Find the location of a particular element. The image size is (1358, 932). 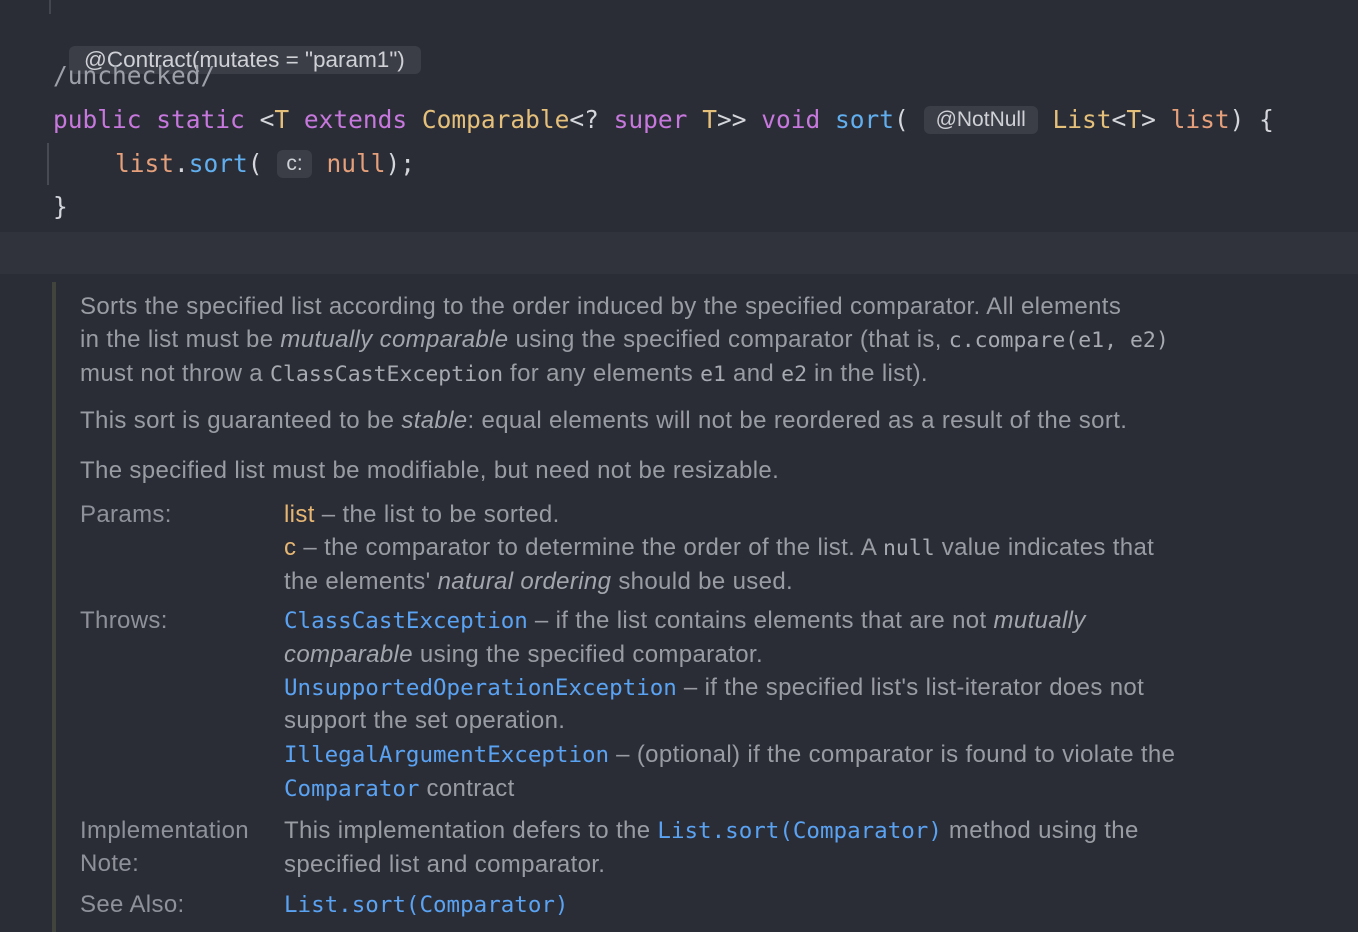

doc-left-bar is located at coordinates (54, 607).